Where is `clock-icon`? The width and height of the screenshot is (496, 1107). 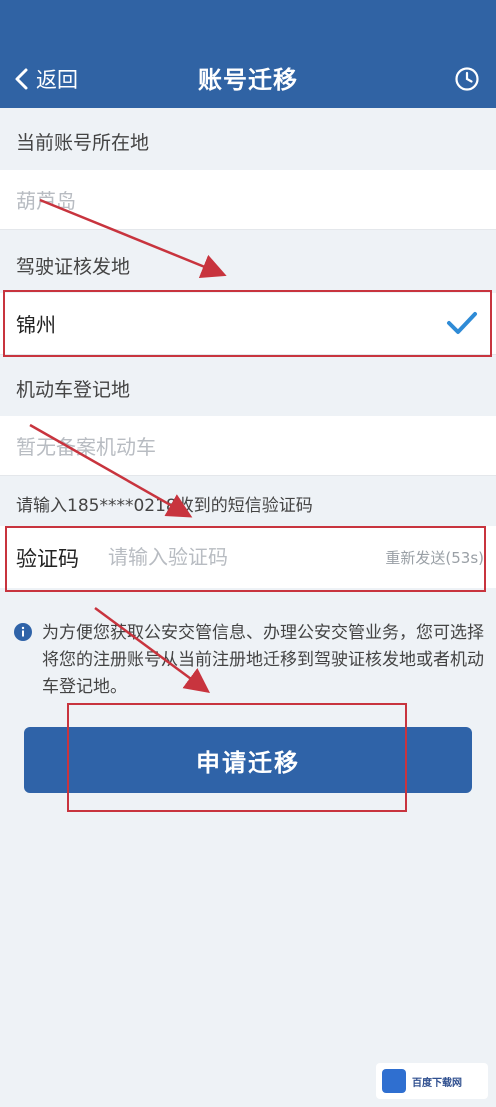 clock-icon is located at coordinates (467, 79).